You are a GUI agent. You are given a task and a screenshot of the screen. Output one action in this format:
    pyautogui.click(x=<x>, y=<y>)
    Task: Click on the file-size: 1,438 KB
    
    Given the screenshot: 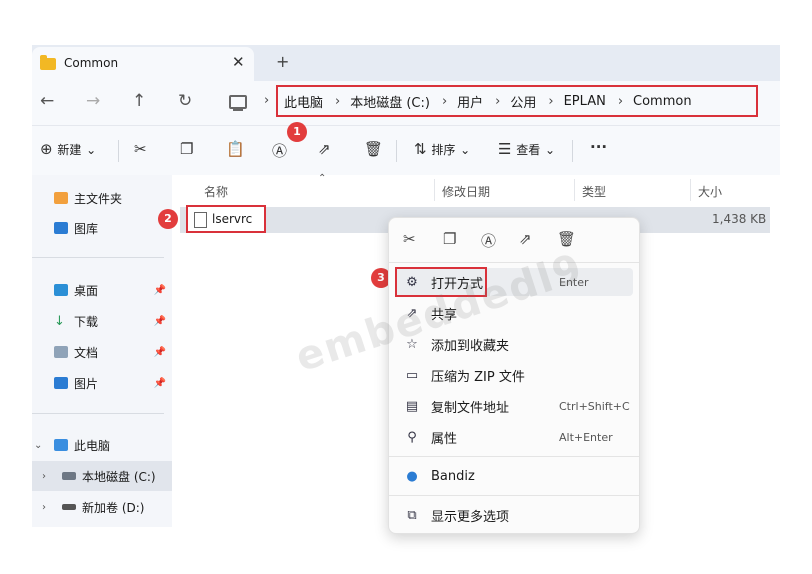 What is the action you would take?
    pyautogui.click(x=739, y=219)
    